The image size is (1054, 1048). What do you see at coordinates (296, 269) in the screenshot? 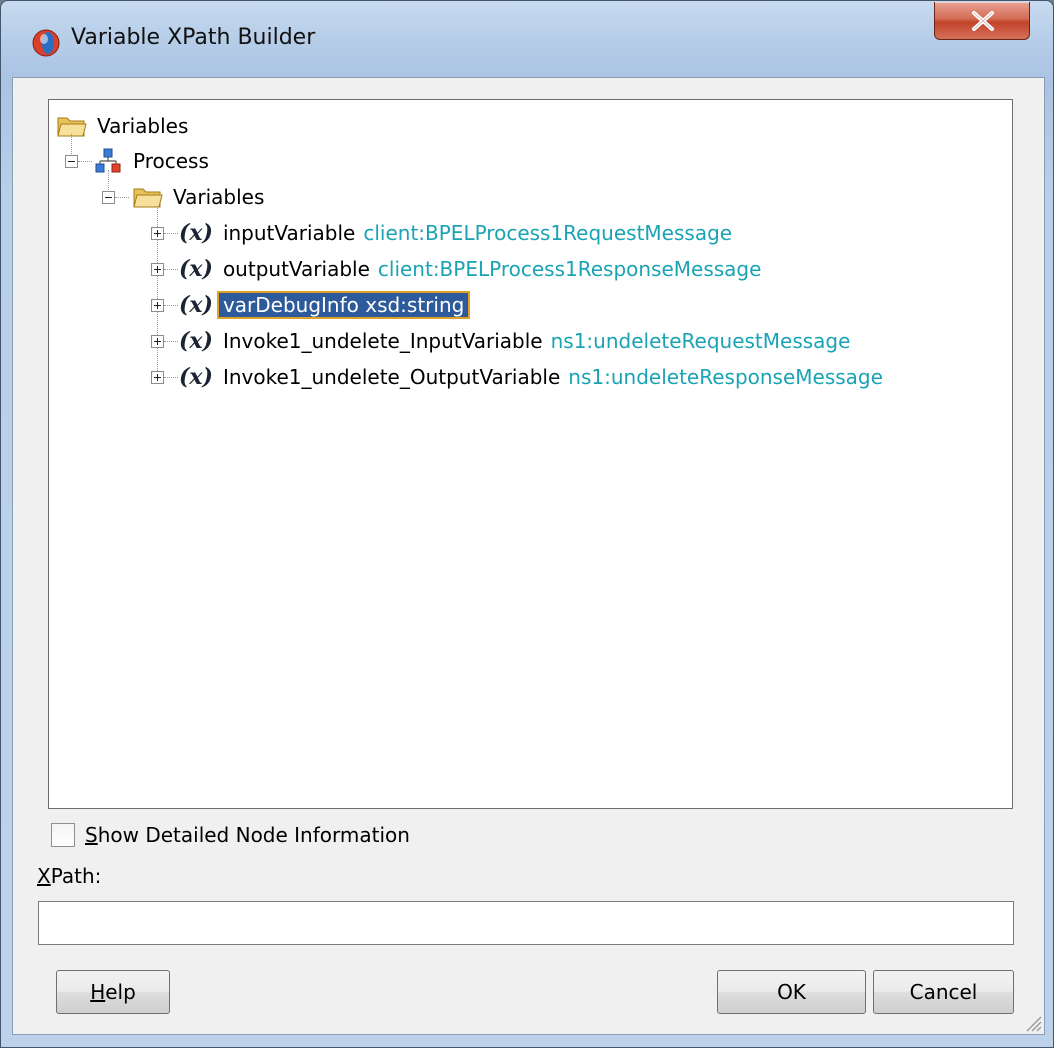
I see `variable-name: outputVariable` at bounding box center [296, 269].